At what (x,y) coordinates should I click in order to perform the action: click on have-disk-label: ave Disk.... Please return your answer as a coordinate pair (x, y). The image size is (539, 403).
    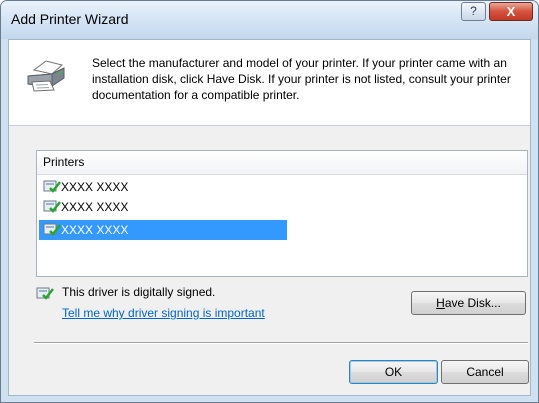
    Looking at the image, I should click on (472, 303).